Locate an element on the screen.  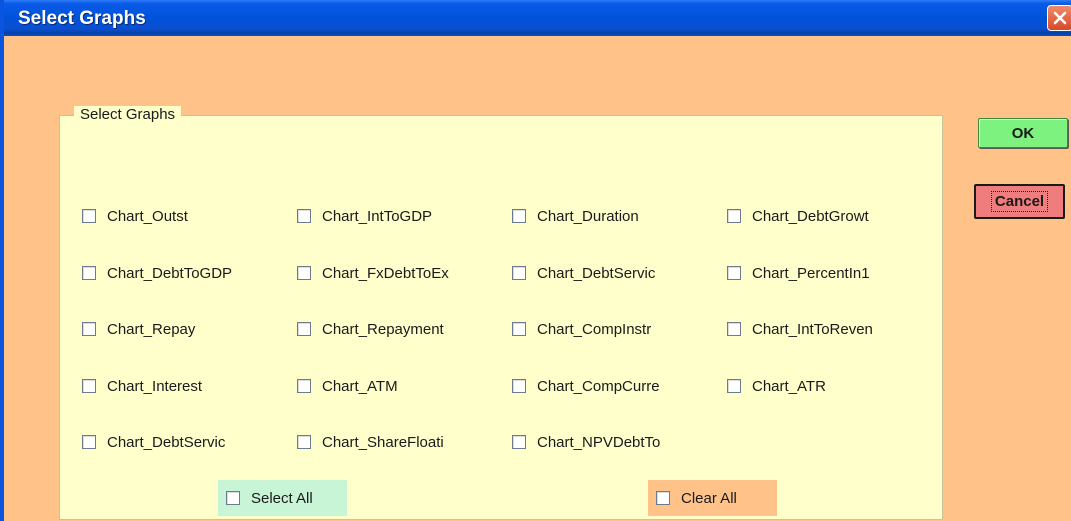
checkbox-label: Chart_IntToReven is located at coordinates (812, 329).